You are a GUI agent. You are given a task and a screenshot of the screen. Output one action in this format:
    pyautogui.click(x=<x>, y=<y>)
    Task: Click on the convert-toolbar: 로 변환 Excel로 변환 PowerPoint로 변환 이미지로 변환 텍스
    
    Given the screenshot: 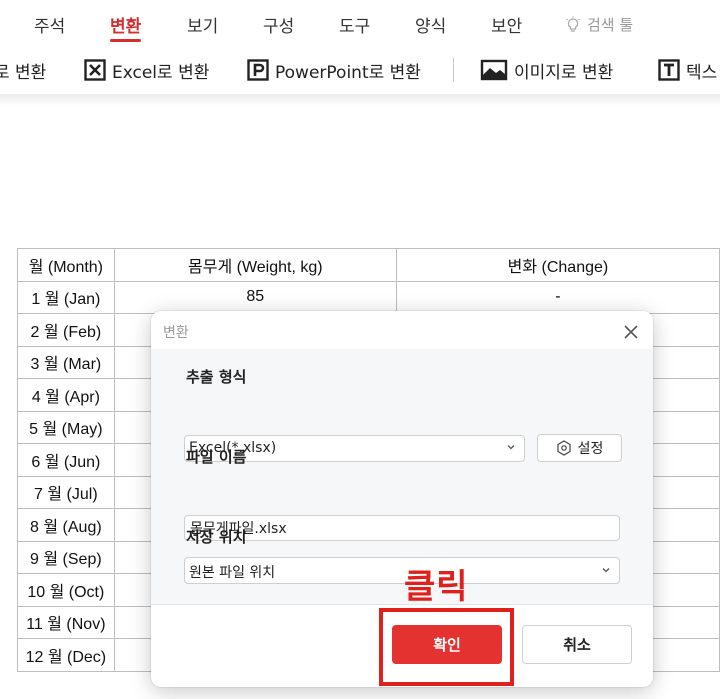 What is the action you would take?
    pyautogui.click(x=360, y=70)
    